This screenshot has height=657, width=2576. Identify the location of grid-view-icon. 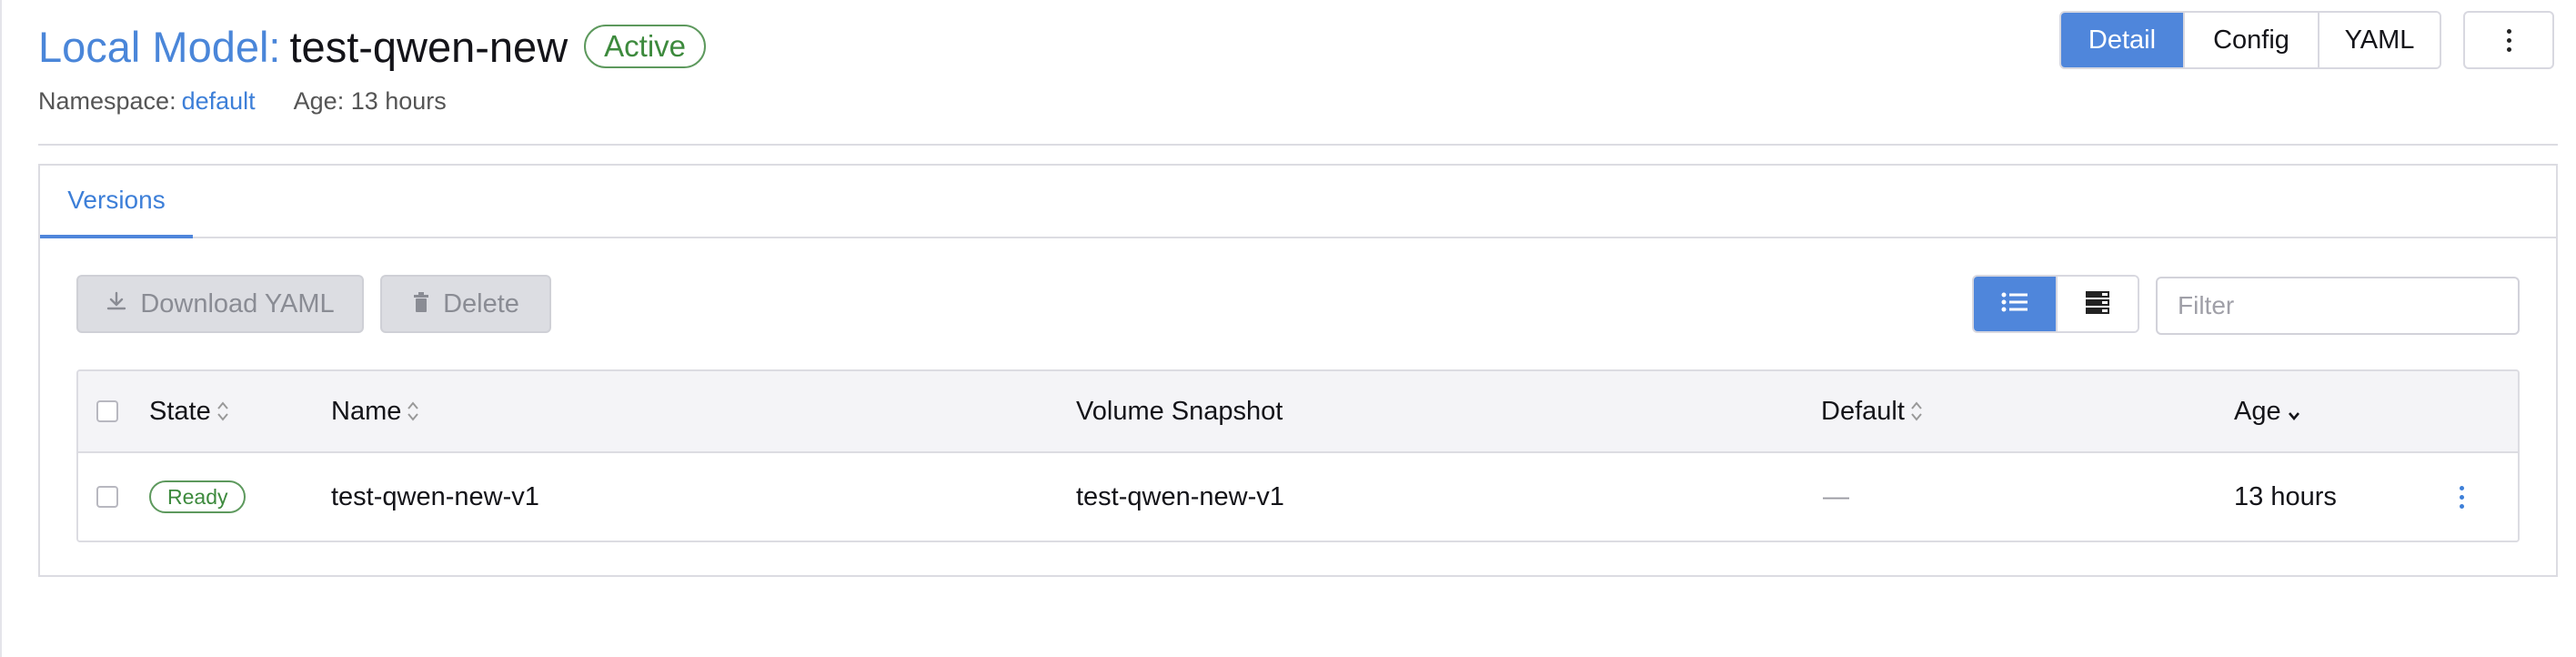
(2097, 304).